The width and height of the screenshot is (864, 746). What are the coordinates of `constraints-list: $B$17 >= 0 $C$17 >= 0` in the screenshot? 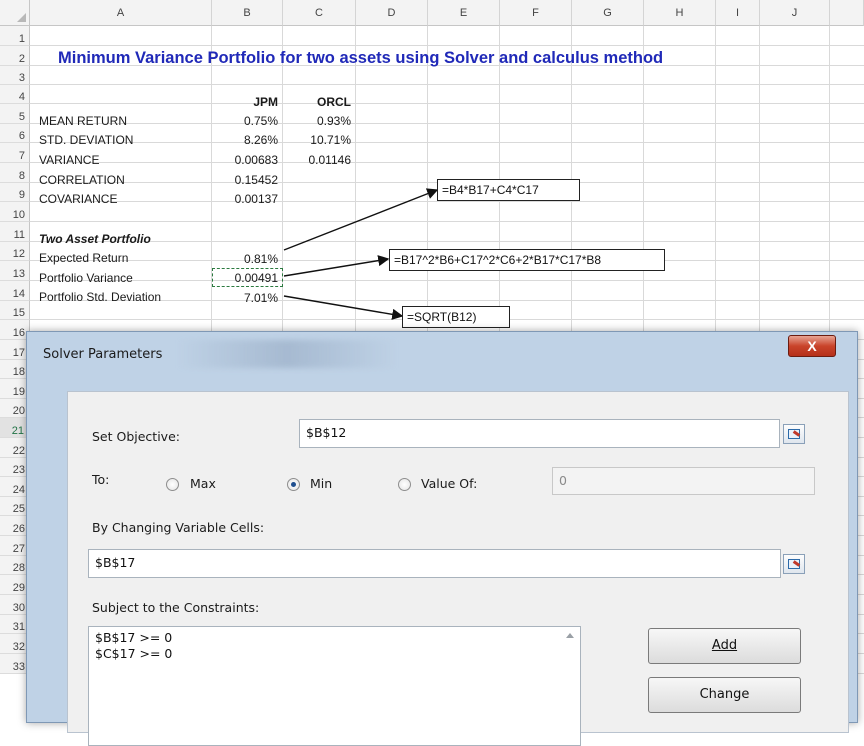 It's located at (334, 686).